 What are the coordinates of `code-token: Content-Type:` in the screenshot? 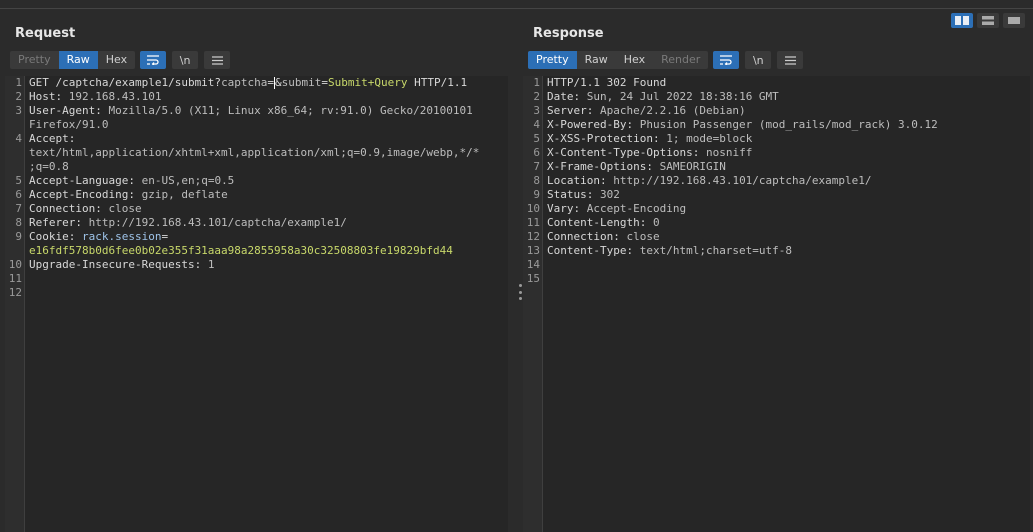 It's located at (593, 250).